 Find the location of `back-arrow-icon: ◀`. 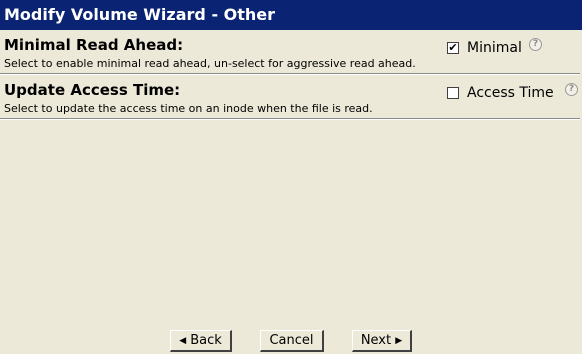

back-arrow-icon: ◀ is located at coordinates (183, 341).